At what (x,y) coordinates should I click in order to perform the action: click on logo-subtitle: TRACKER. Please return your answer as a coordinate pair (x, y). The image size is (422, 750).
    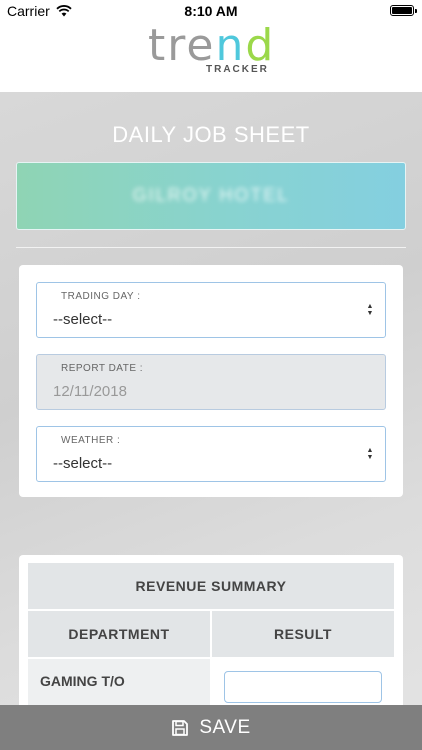
    Looking at the image, I should click on (237, 69).